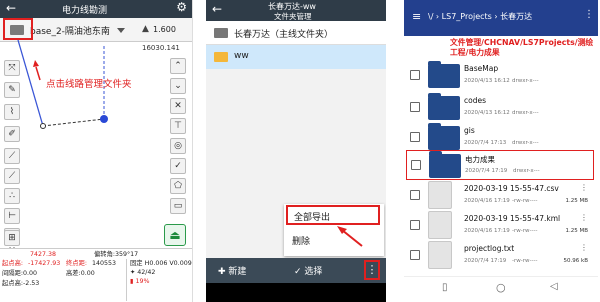 This screenshot has height=302, width=600. Describe the element at coordinates (12, 196) in the screenshot. I see `tool-6: ∴` at that location.